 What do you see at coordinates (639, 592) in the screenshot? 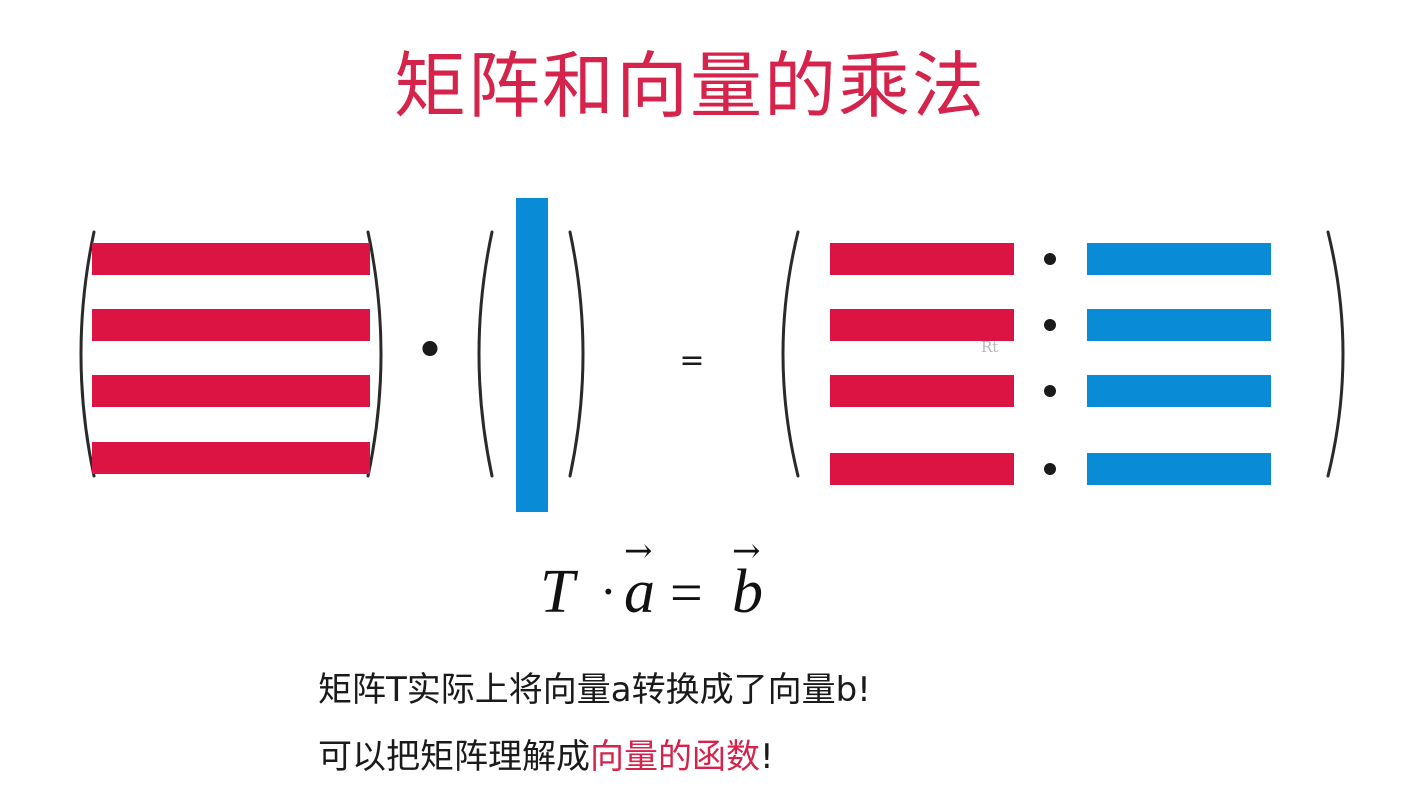
I see `formula-vector-a: a` at bounding box center [639, 592].